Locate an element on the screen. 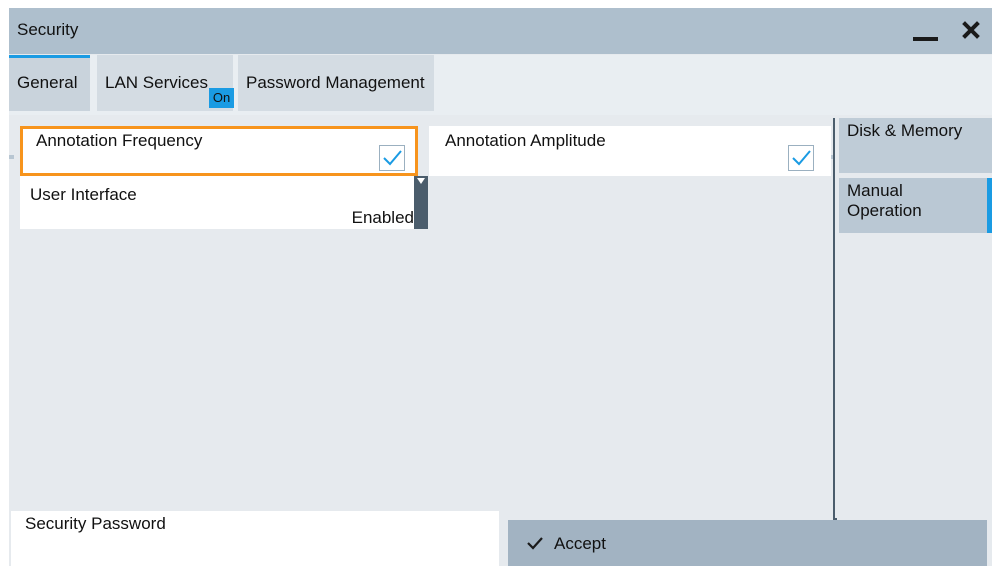  security-password-field: Security Password is located at coordinates (255, 538).